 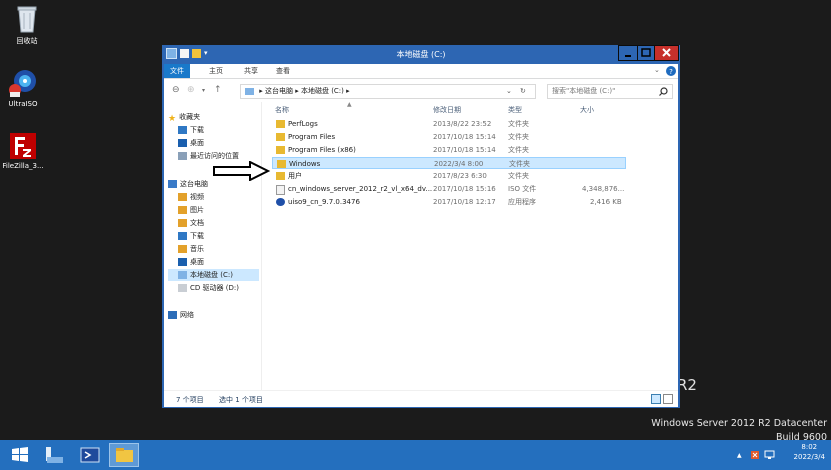 I want to click on large-icons-view-icon, so click(x=668, y=399).